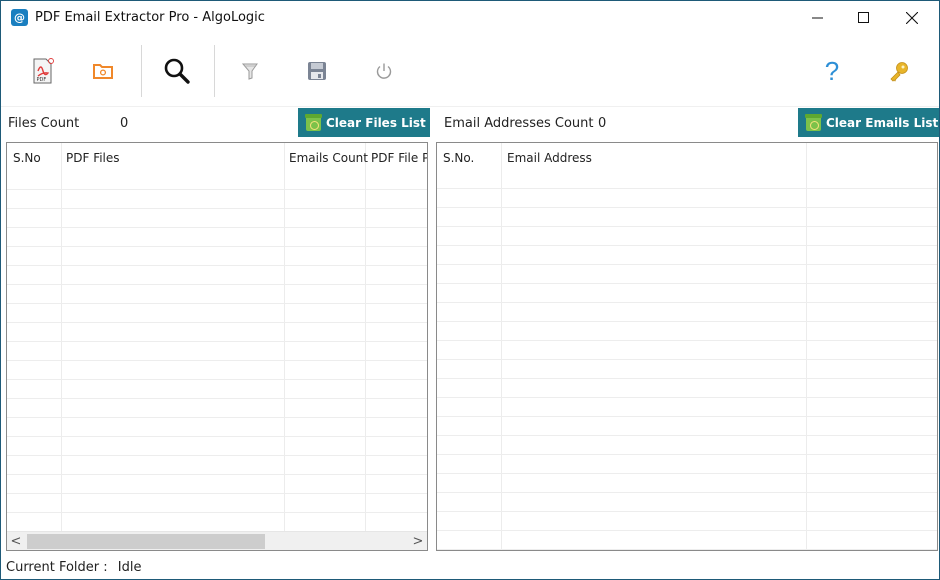 Image resolution: width=940 pixels, height=580 pixels. I want to click on emails-count-label: Email Addresses Count, so click(519, 123).